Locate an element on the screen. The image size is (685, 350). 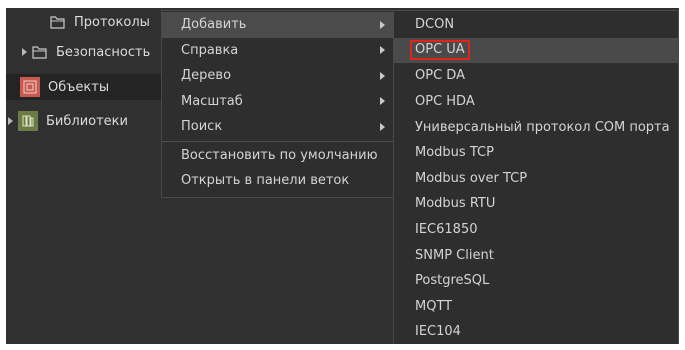
menu-item-label: Справка is located at coordinates (210, 50).